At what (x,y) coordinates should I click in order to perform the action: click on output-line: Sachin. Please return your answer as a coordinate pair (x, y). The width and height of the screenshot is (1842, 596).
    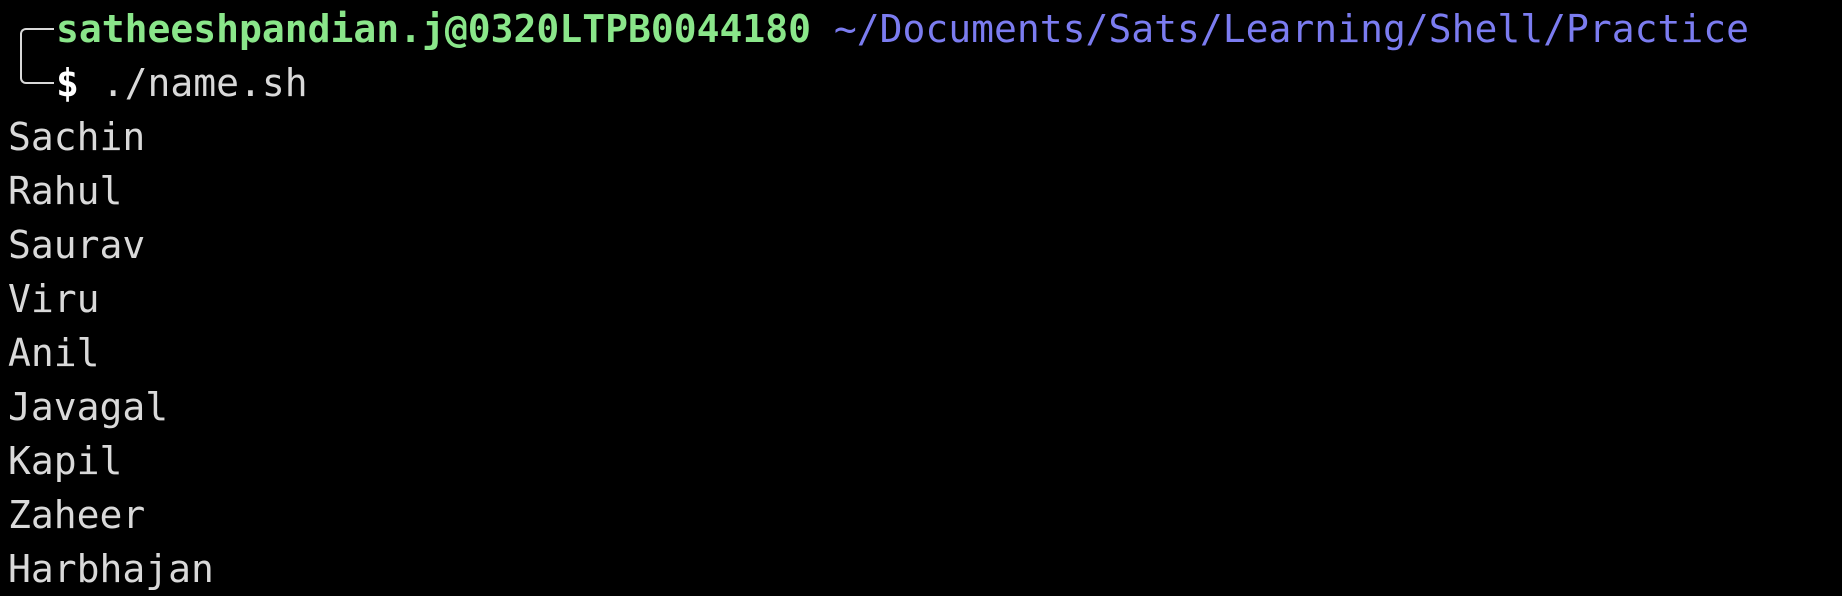
    Looking at the image, I should click on (77, 137).